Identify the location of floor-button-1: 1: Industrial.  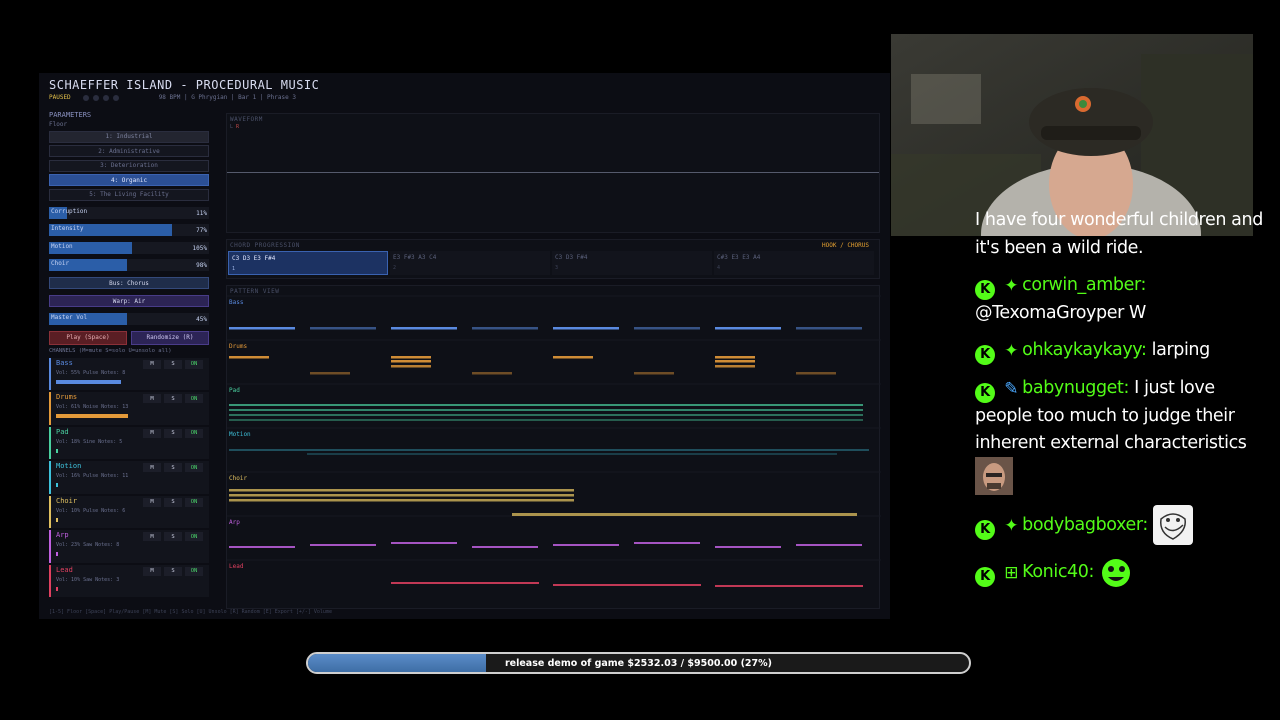
(129, 136).